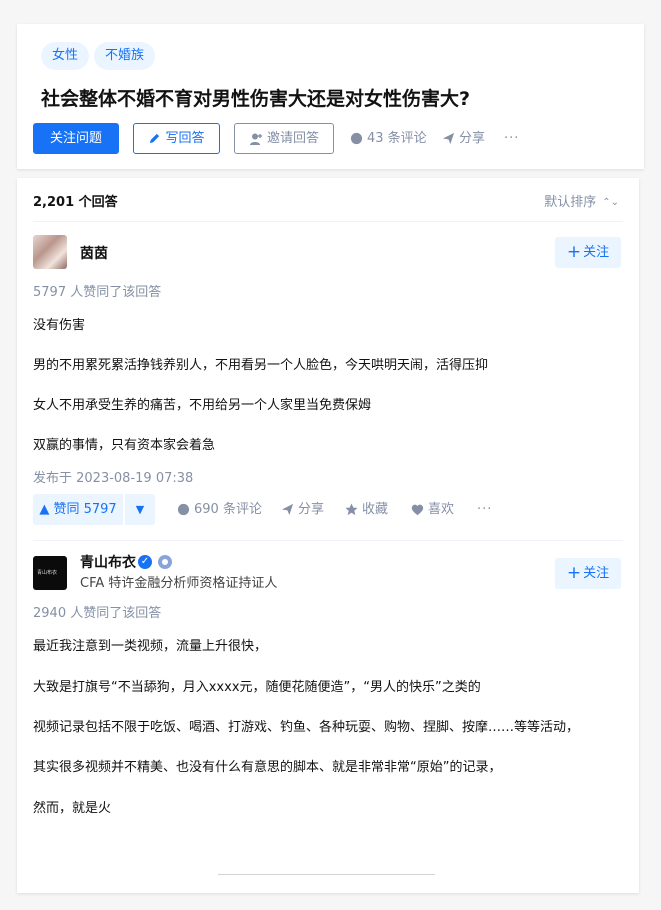 The image size is (661, 910). Describe the element at coordinates (97, 613) in the screenshot. I see `votes-summary: 2940 人赞同了该回答` at that location.